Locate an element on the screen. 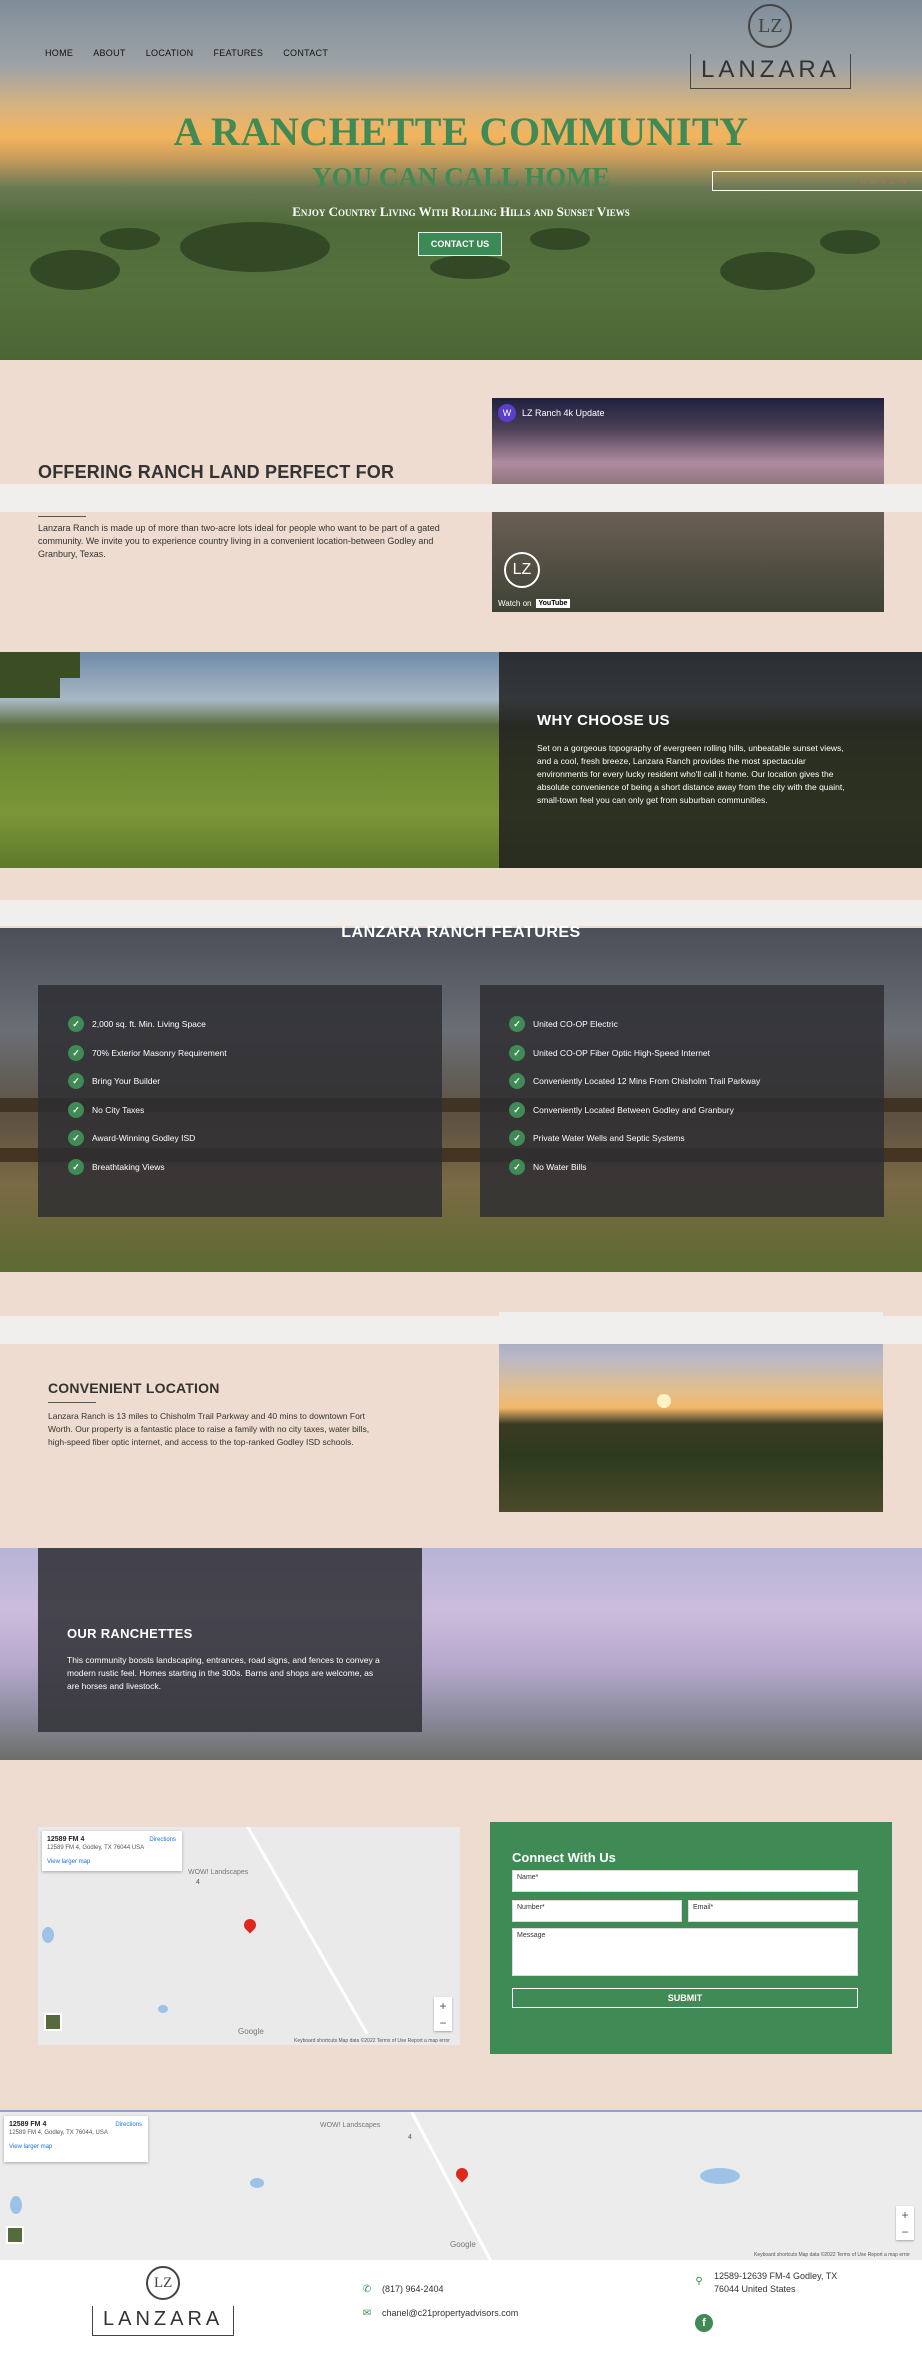  feature-label: 70% Exterior Masonry Requirement is located at coordinates (159, 1053).